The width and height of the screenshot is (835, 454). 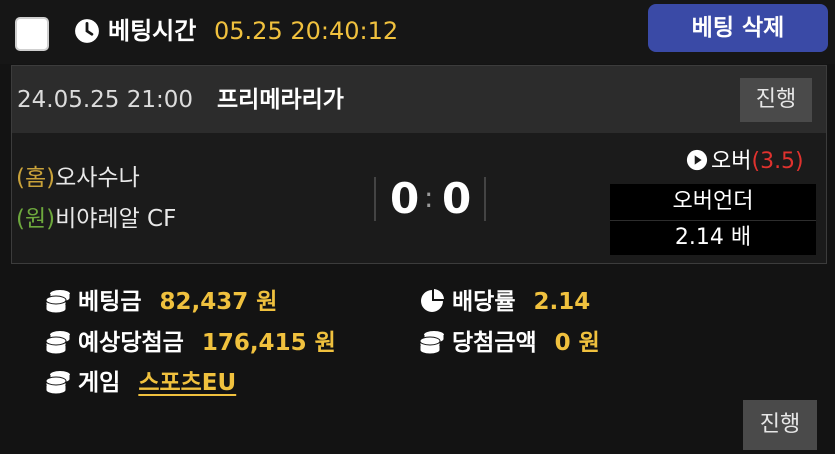 I want to click on odds-row: 배당률 2.14, so click(x=504, y=302).